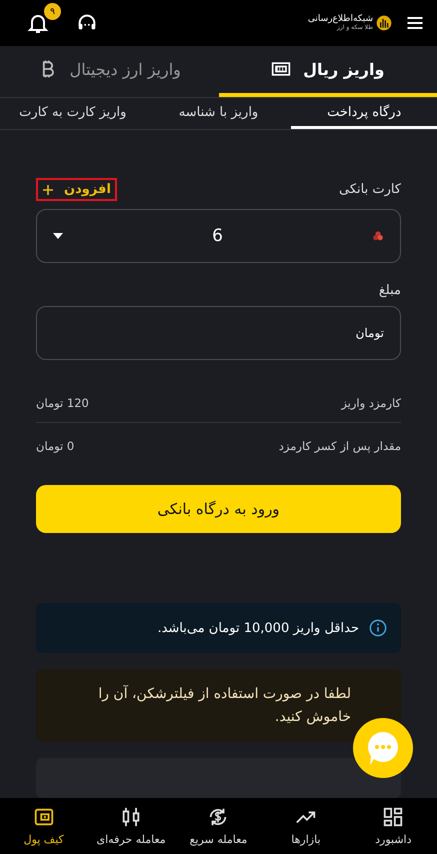 Image resolution: width=437 pixels, height=854 pixels. I want to click on nav-item: داشبورد, so click(393, 826).